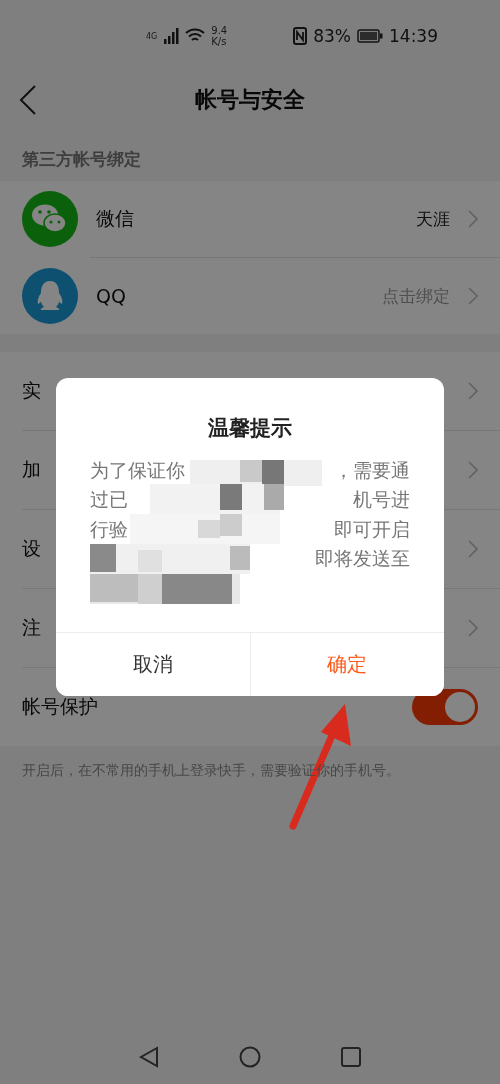  Describe the element at coordinates (362, 559) in the screenshot. I see `dialog-text: 即将发送至` at that location.